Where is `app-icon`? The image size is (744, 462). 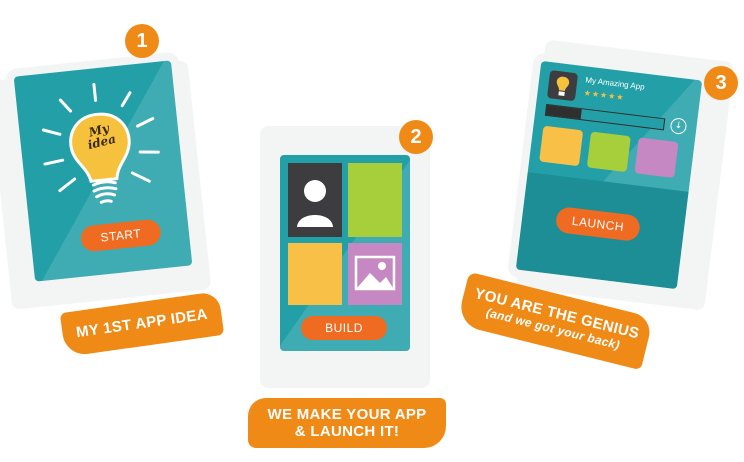
app-icon is located at coordinates (562, 86).